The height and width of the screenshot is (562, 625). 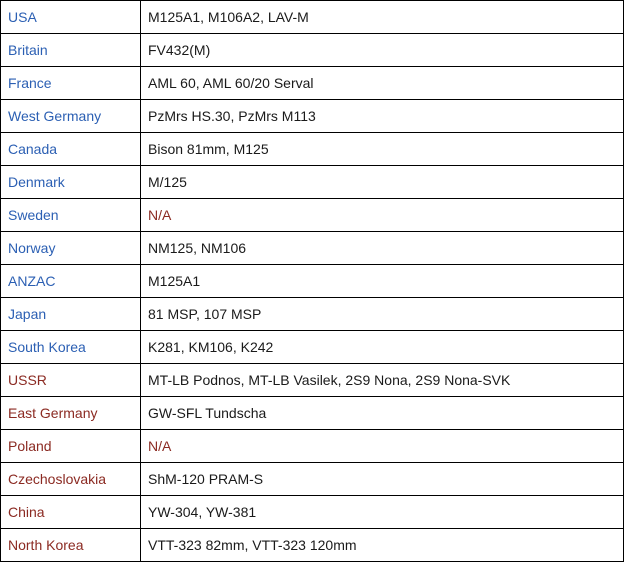 What do you see at coordinates (36, 182) in the screenshot?
I see `country-link: Denmark` at bounding box center [36, 182].